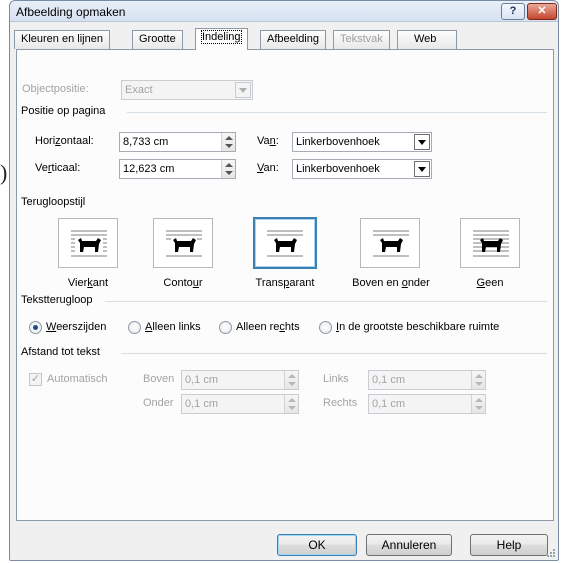 The width and height of the screenshot is (561, 563). What do you see at coordinates (362, 142) in the screenshot?
I see `horizontaal-van-dropdown: Linkerbovenhoek` at bounding box center [362, 142].